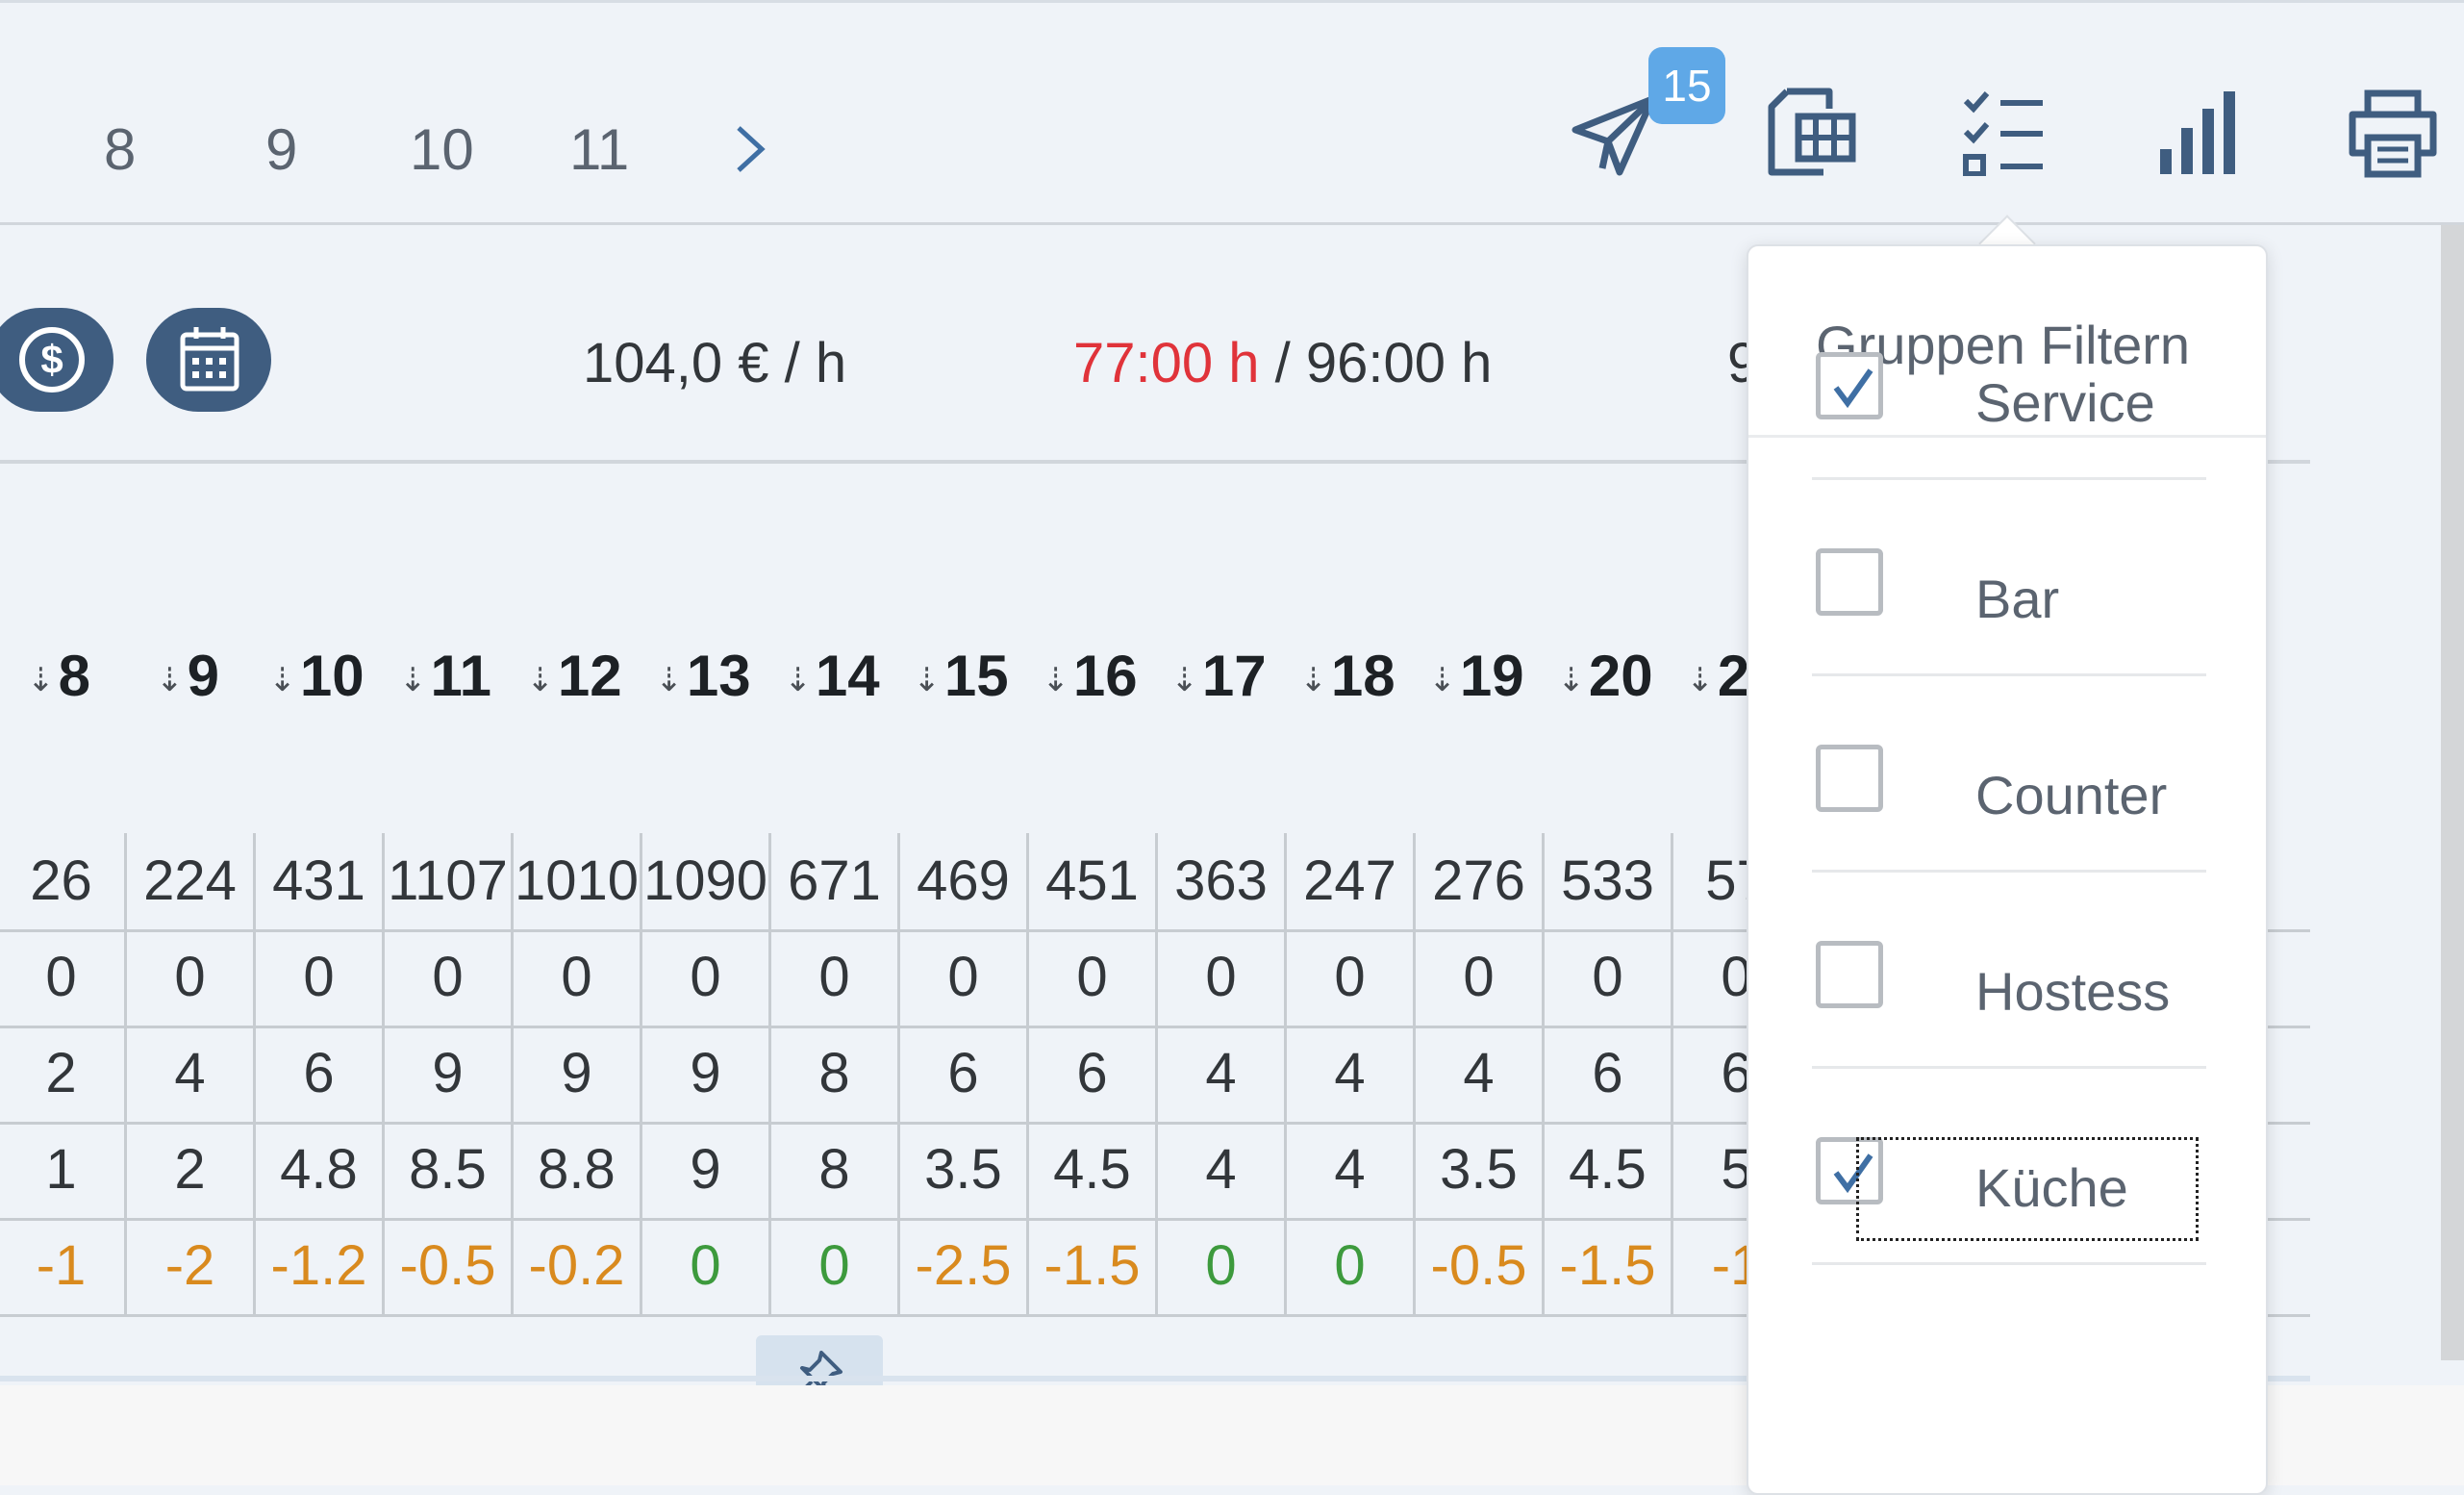 Image resolution: width=2464 pixels, height=1495 pixels. I want to click on hour-header-14: ⇣14, so click(831, 676).